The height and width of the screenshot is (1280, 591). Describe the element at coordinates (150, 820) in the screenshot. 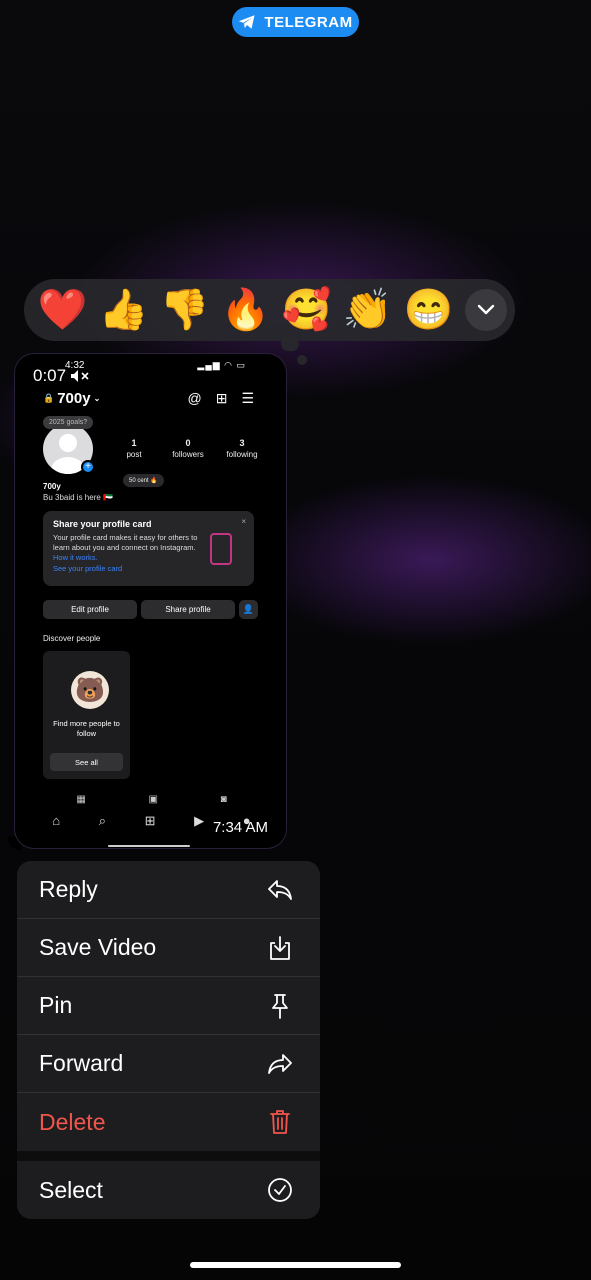

I see `create-icon: ⊞` at that location.